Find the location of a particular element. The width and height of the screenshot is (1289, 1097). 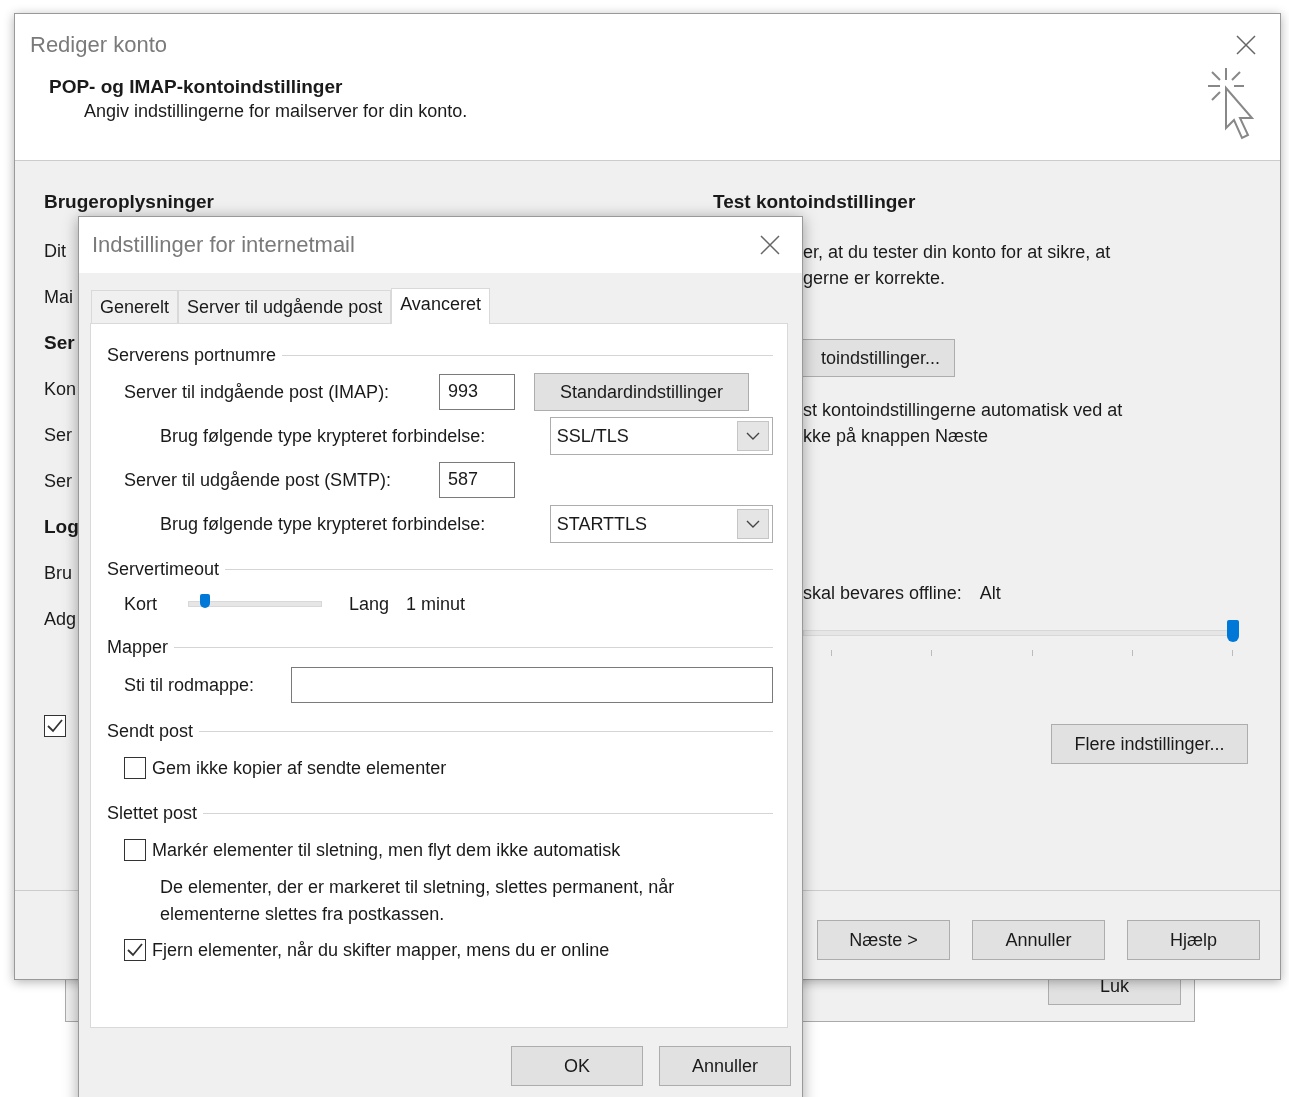

slider-max-label: Lang is located at coordinates (369, 604).